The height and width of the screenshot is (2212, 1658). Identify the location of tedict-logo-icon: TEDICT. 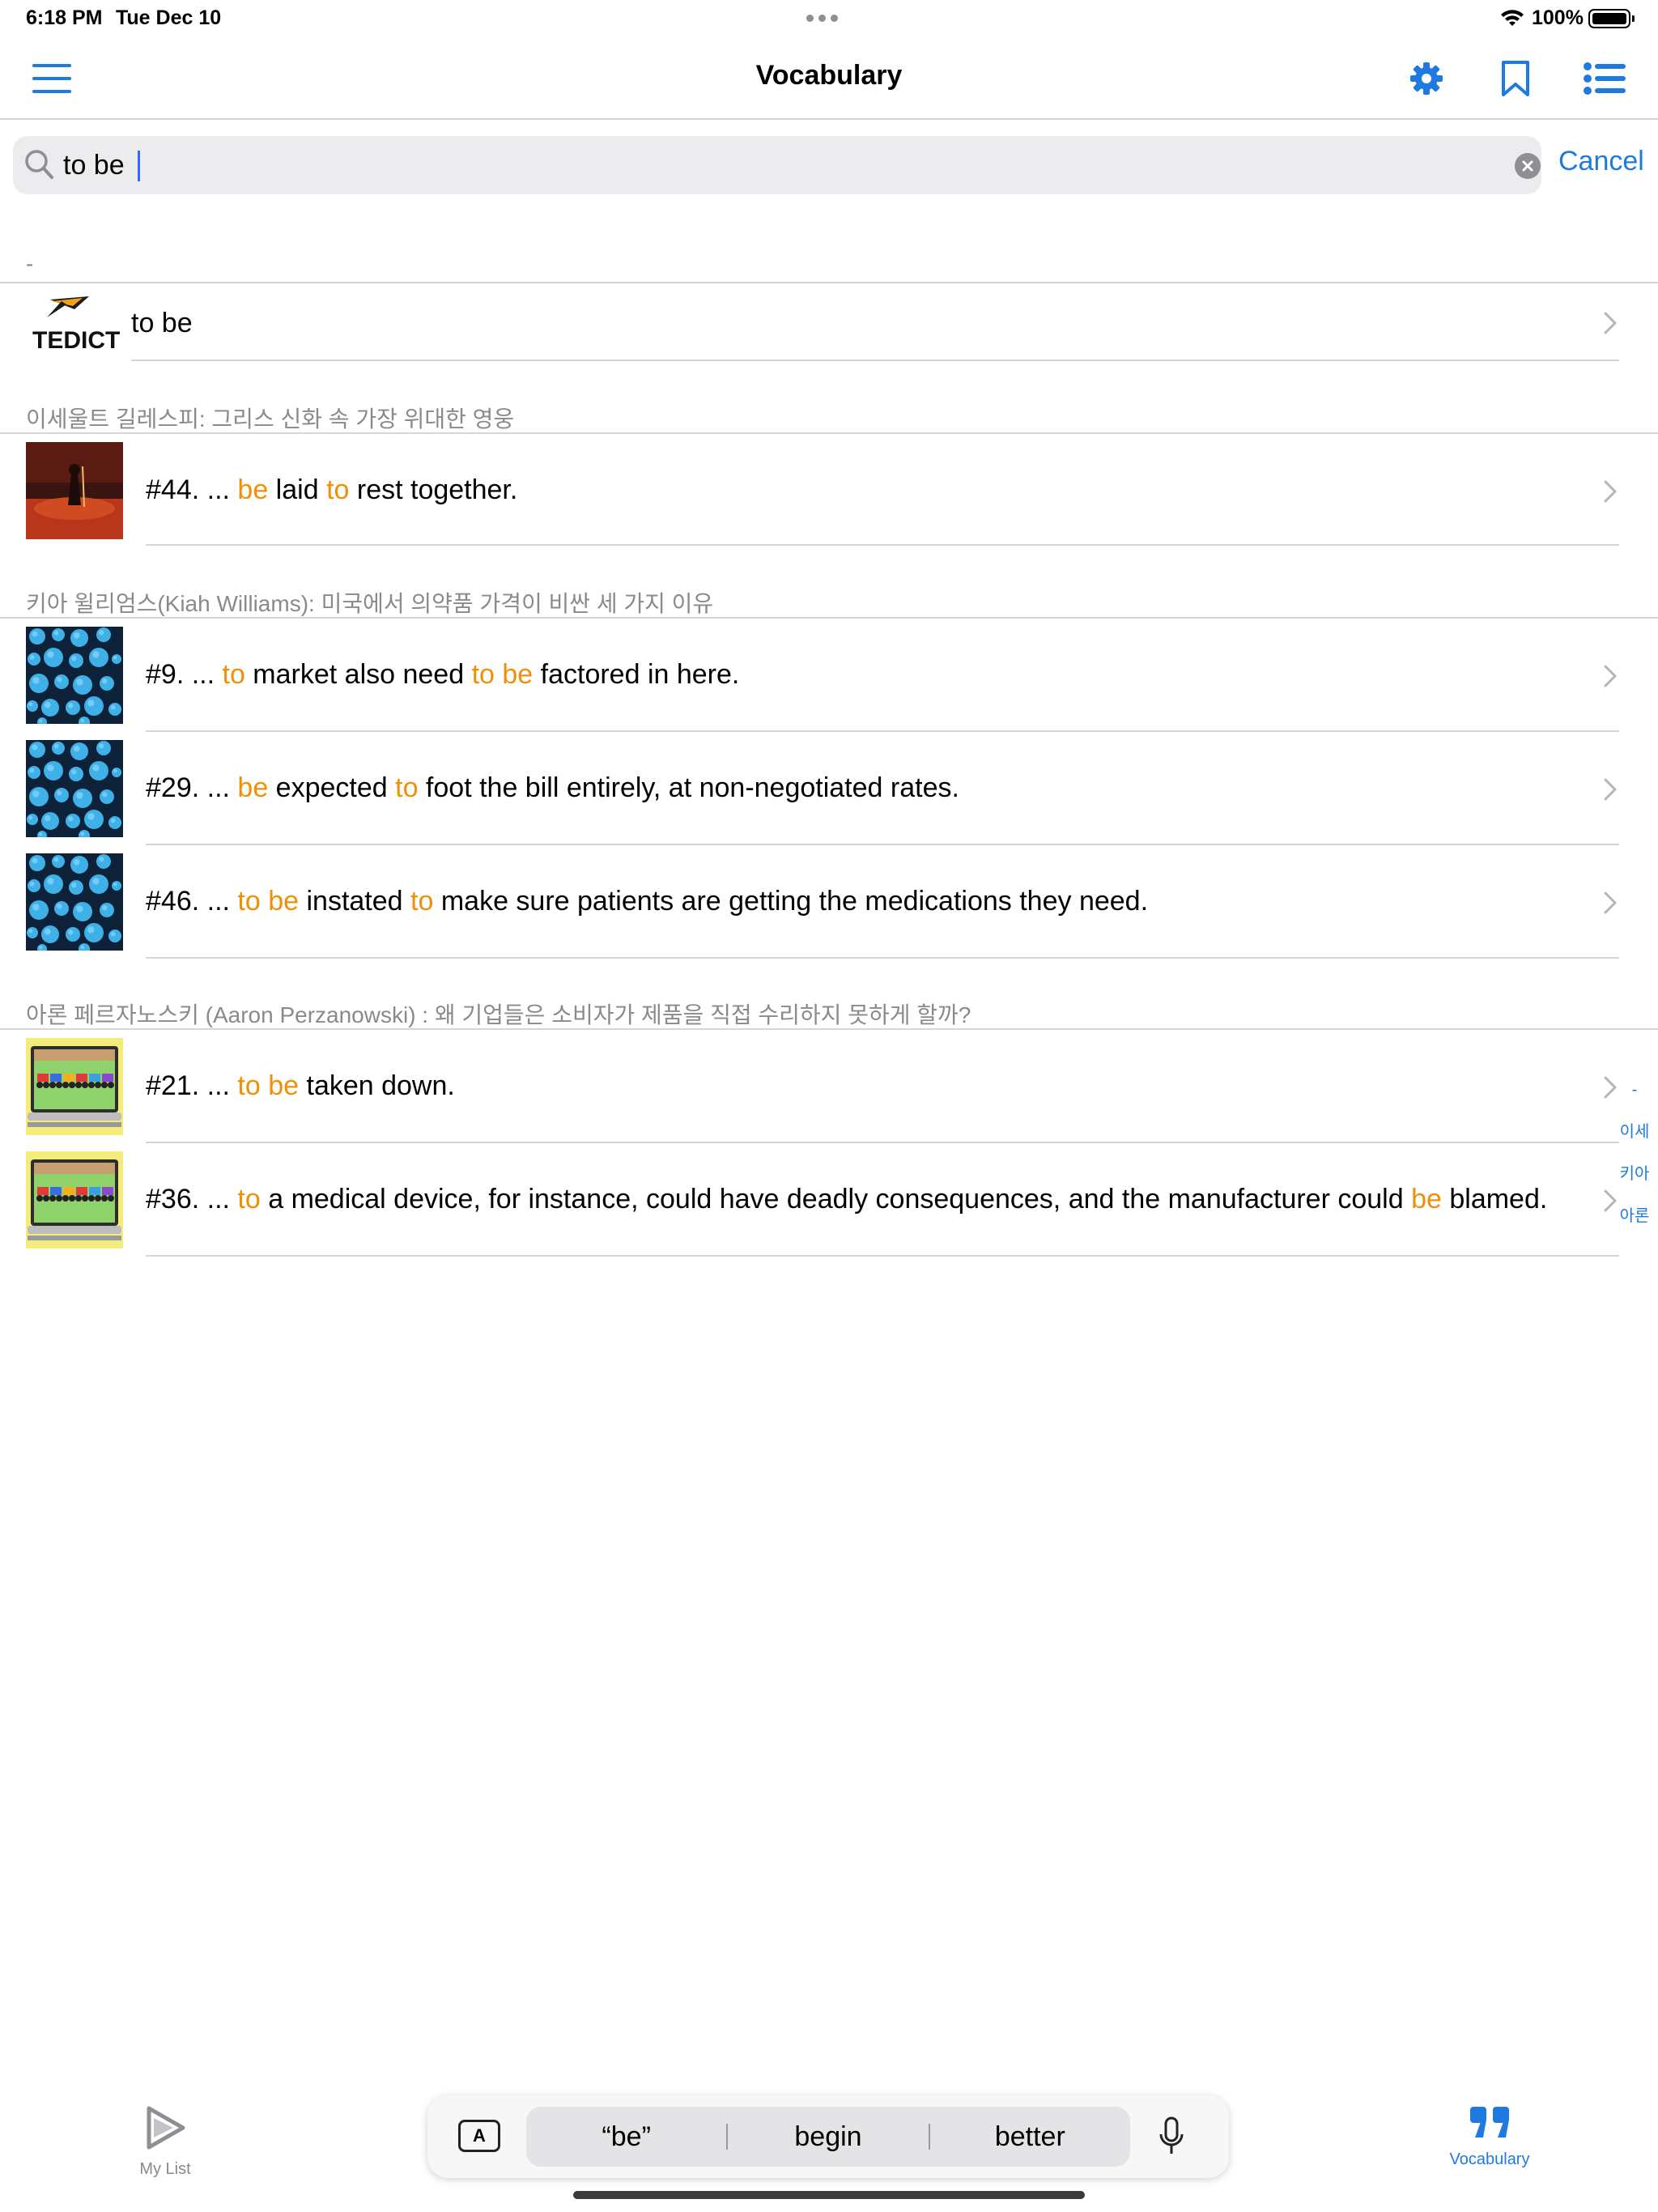
(74, 324).